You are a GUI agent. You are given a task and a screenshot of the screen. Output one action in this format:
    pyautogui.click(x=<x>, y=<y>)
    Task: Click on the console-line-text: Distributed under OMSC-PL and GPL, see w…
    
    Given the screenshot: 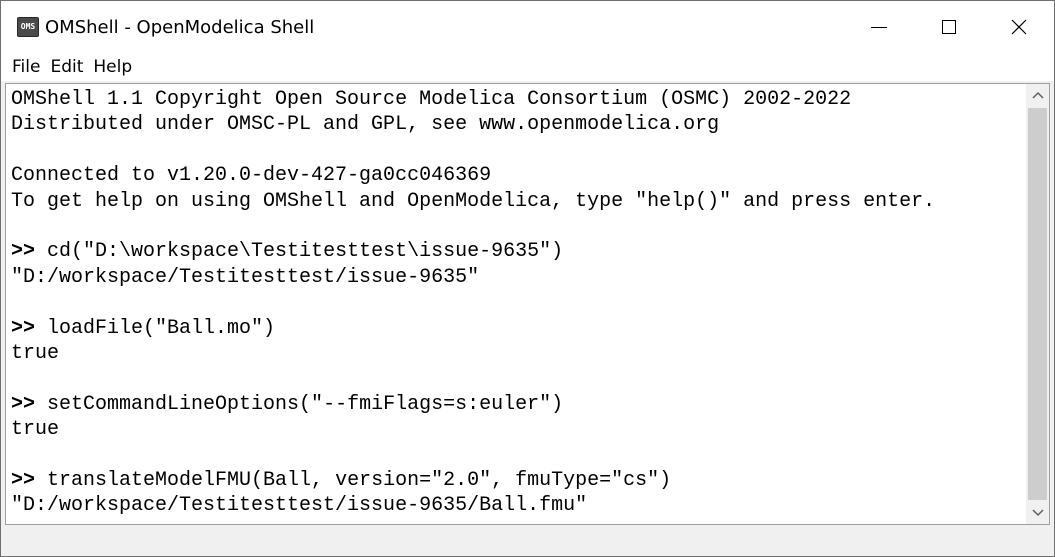 What is the action you would take?
    pyautogui.click(x=365, y=125)
    